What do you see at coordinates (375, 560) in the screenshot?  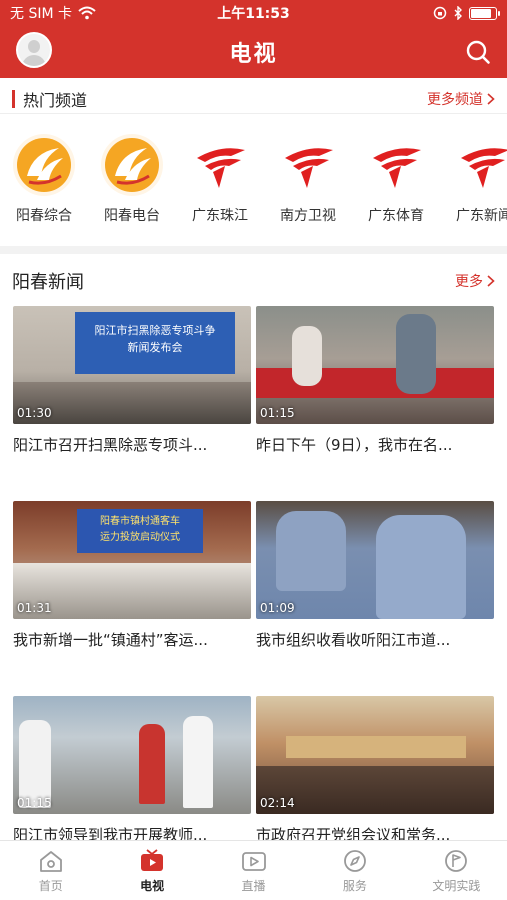 I see `video-thumbnail: 01:09` at bounding box center [375, 560].